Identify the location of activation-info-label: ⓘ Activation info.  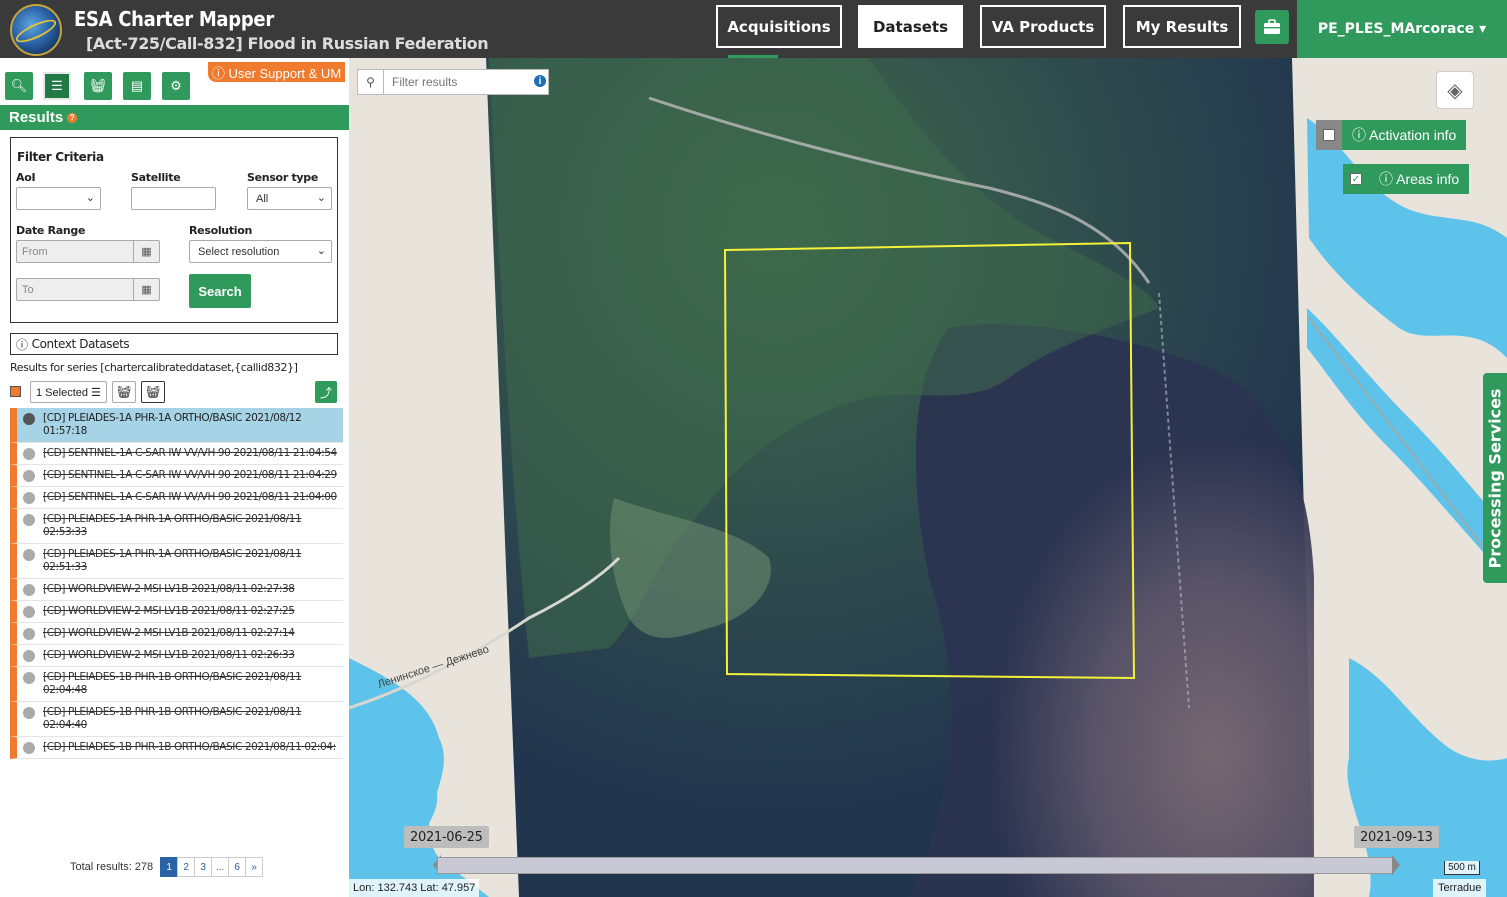
(1404, 135).